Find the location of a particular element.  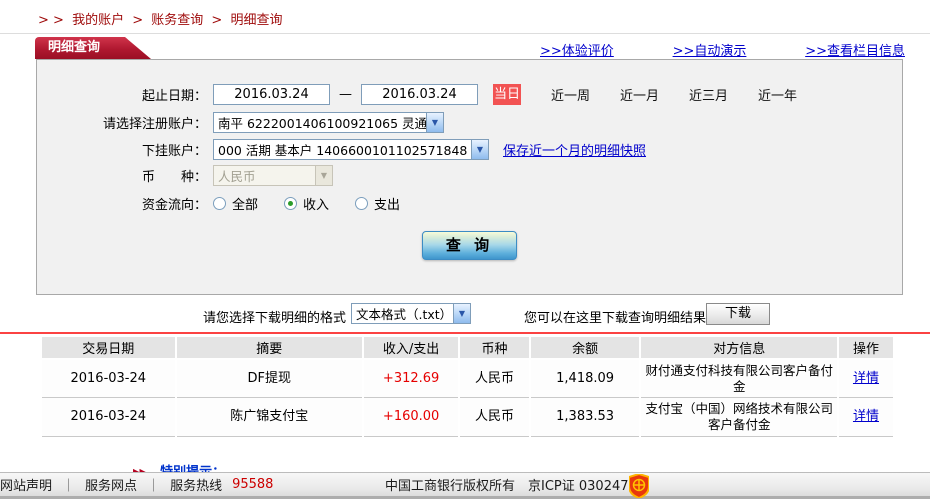

save-snapshot-link: 保存近一个月的明细快照 is located at coordinates (574, 149).